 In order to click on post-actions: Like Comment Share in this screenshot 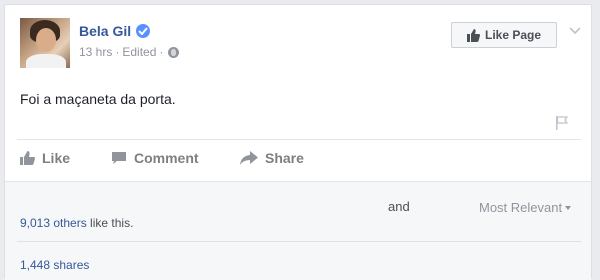, I will do `click(162, 158)`.